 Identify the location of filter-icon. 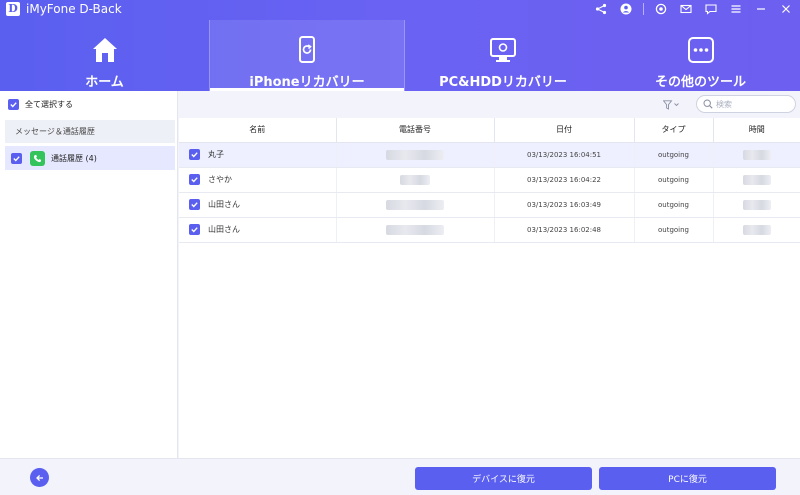
(673, 105).